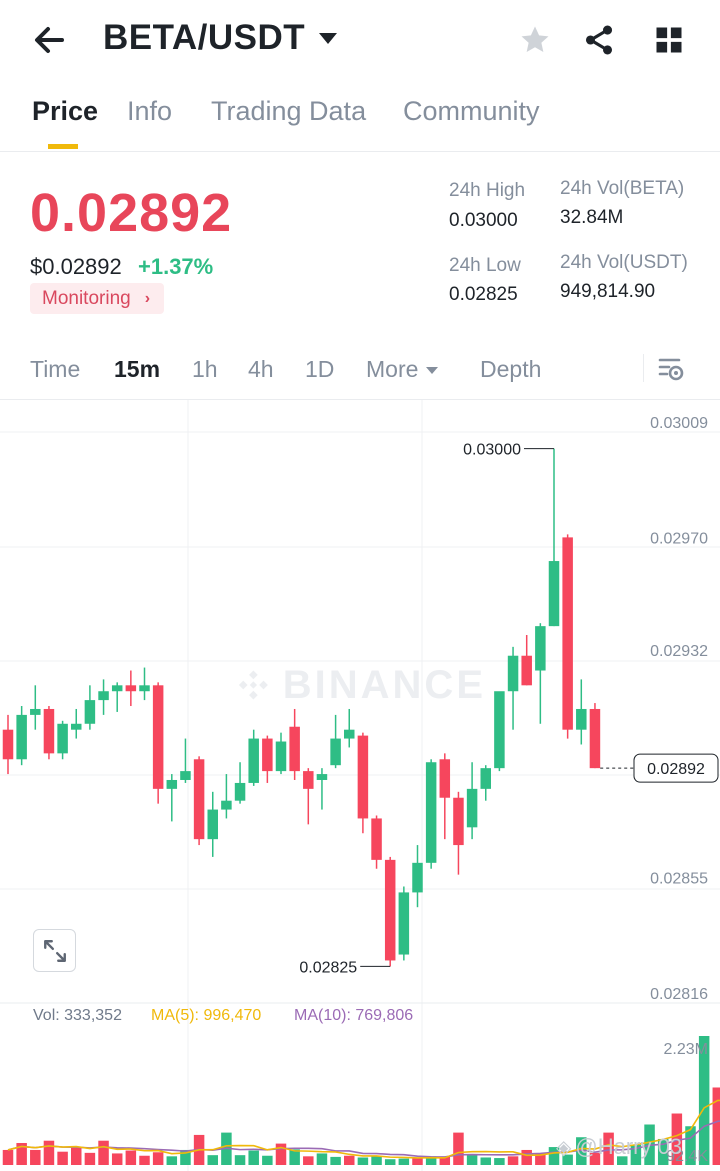  Describe the element at coordinates (679, 538) in the screenshot. I see `y-tick-label-1: 0.02970` at that location.